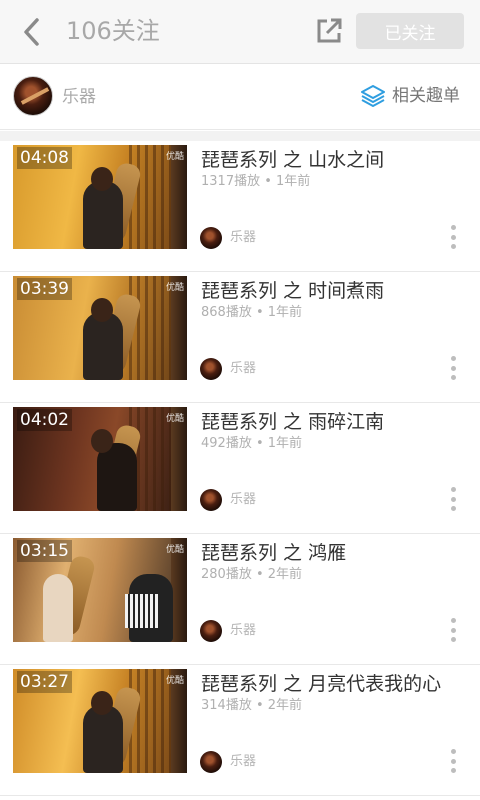 The height and width of the screenshot is (800, 480). I want to click on share-button, so click(329, 31).